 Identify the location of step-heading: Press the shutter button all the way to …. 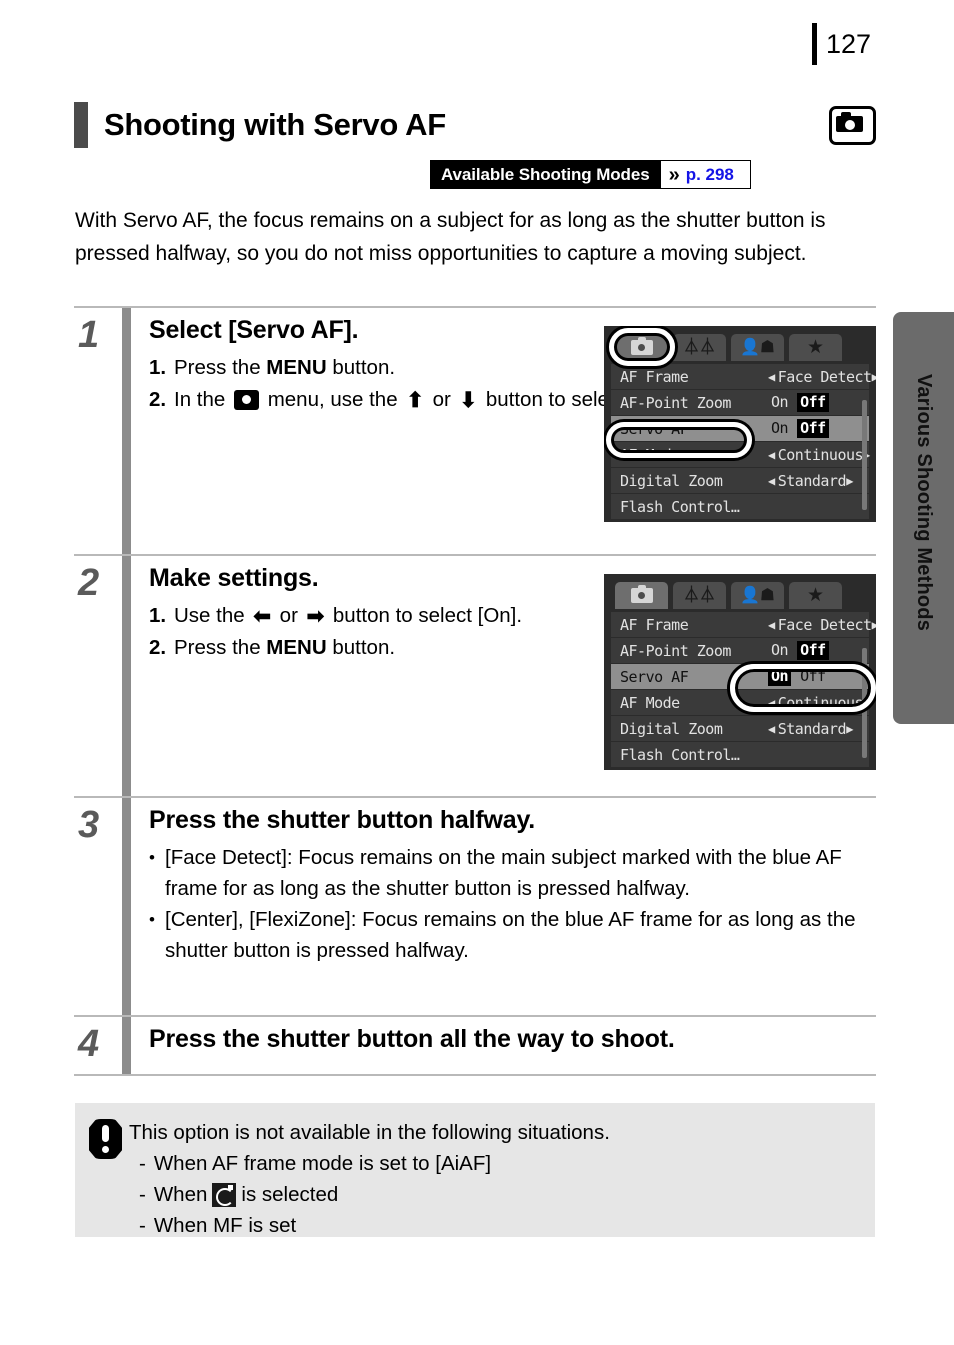
(412, 1039).